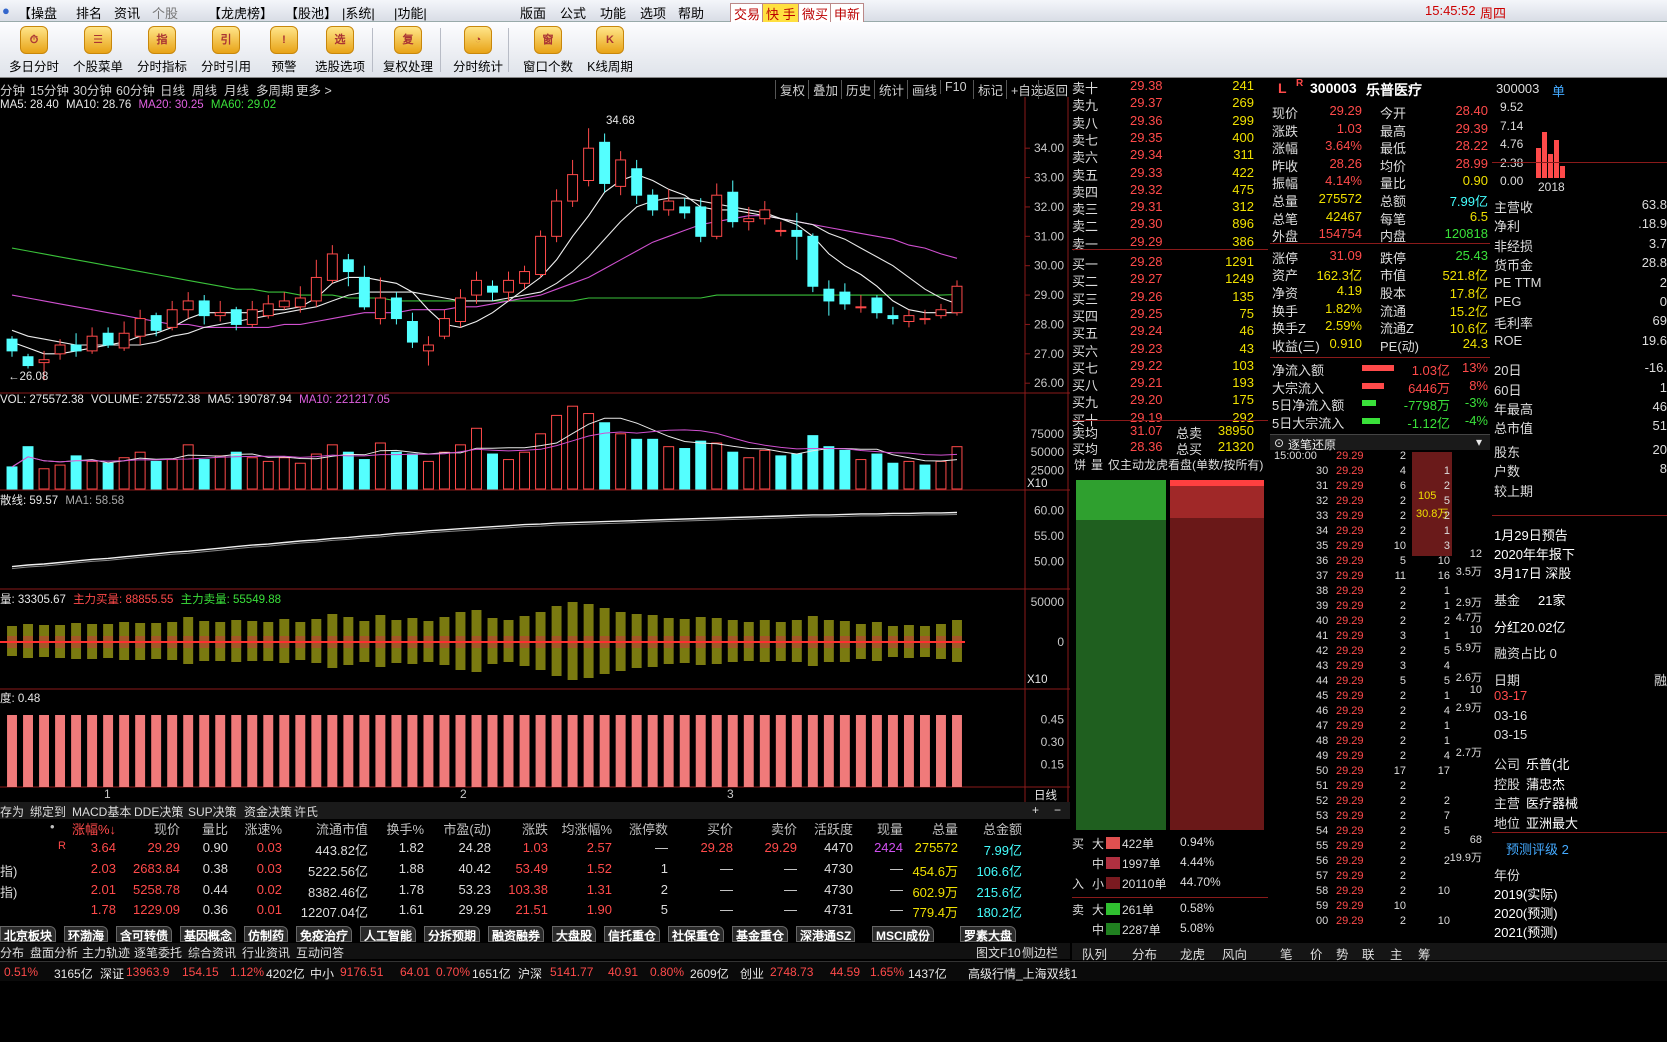 The height and width of the screenshot is (1042, 1667). What do you see at coordinates (880, 828) in the screenshot?
I see `table-header-13: 现量` at bounding box center [880, 828].